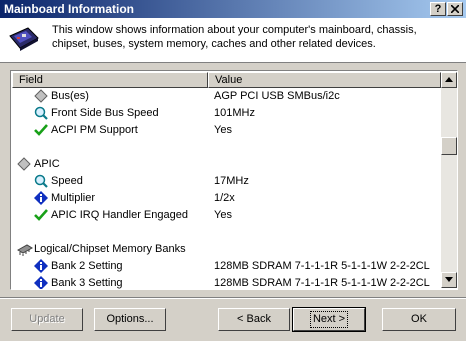 The height and width of the screenshot is (341, 466). What do you see at coordinates (25, 249) in the screenshot?
I see `memory-chip-icon` at bounding box center [25, 249].